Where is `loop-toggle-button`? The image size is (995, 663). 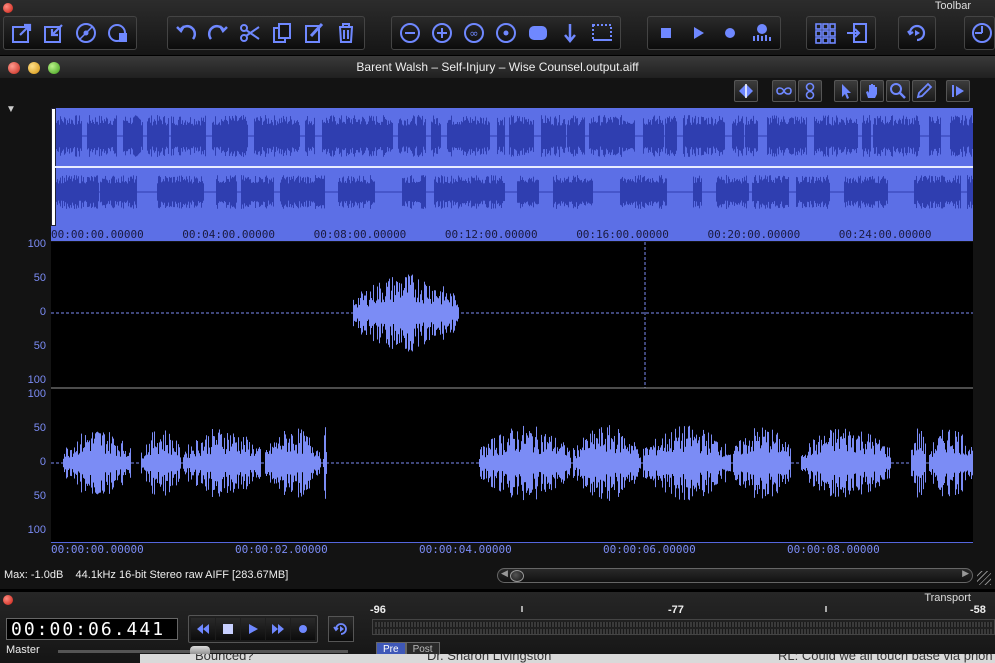 loop-toggle-button is located at coordinates (784, 91).